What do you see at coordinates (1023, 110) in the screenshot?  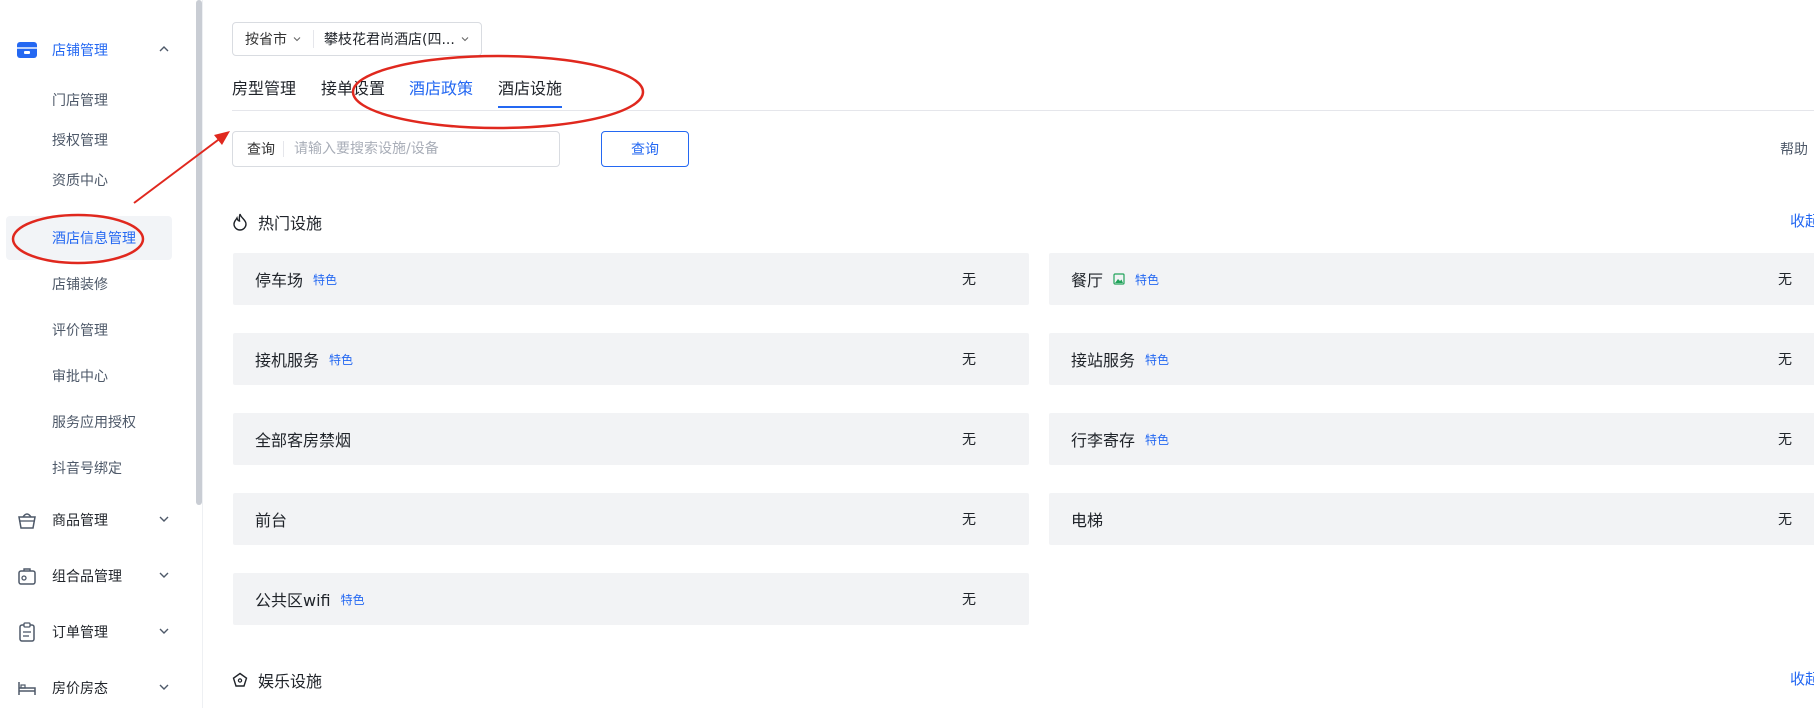 I see `tabs-divider` at bounding box center [1023, 110].